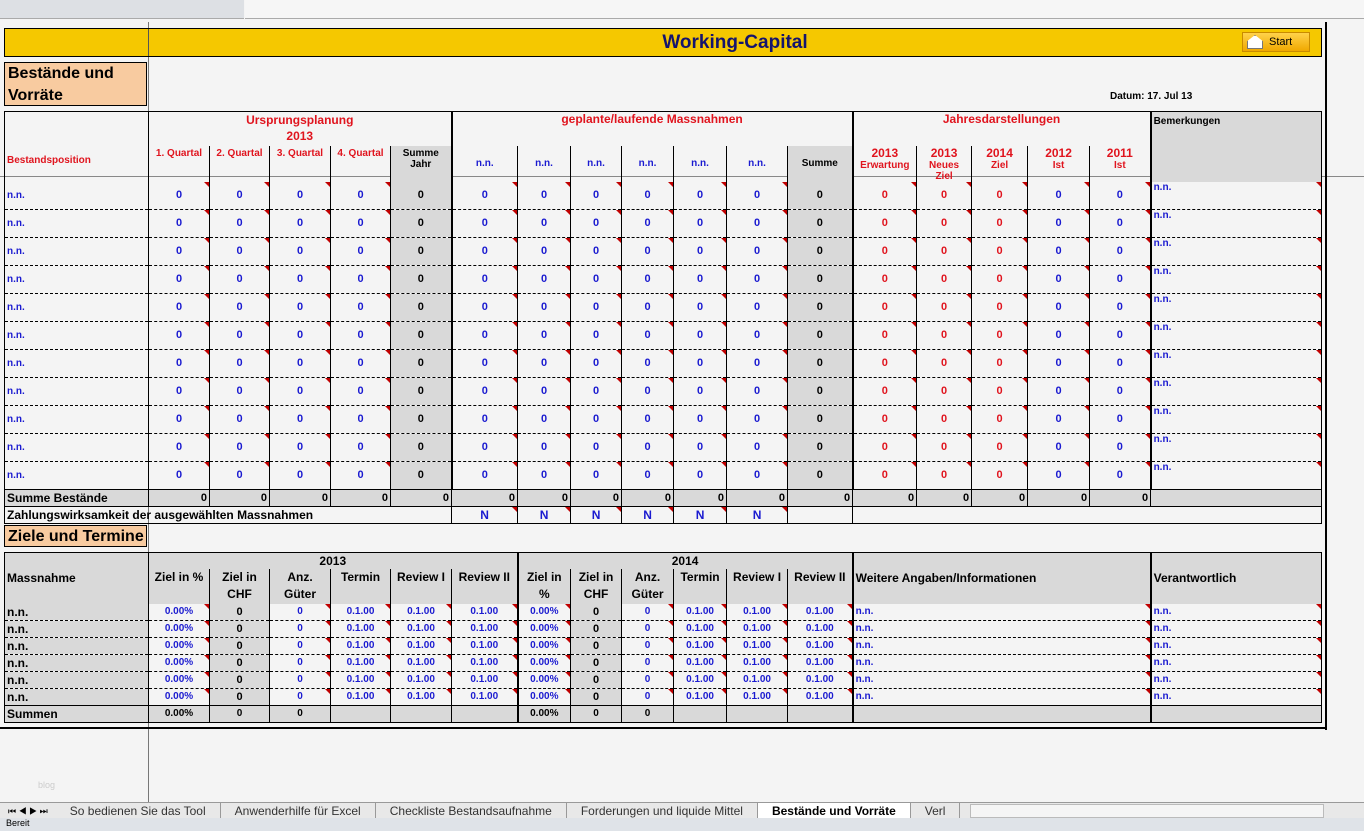 The height and width of the screenshot is (831, 1364). I want to click on position-cell: n.n., so click(76, 307).